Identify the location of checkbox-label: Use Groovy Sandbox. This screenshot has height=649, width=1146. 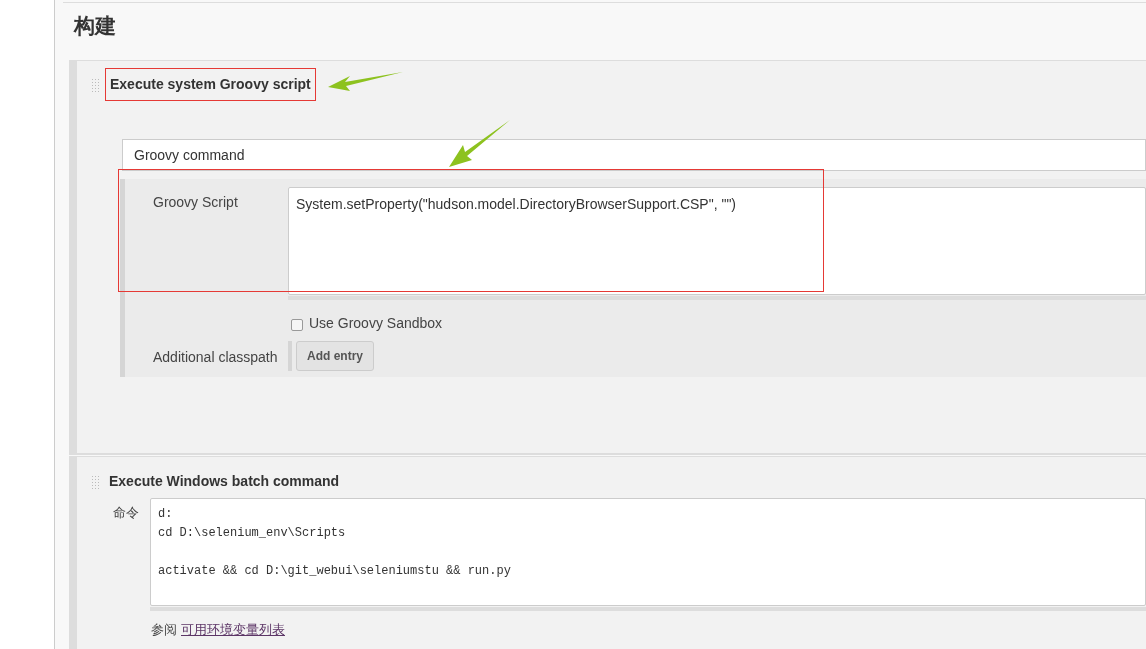
(376, 323).